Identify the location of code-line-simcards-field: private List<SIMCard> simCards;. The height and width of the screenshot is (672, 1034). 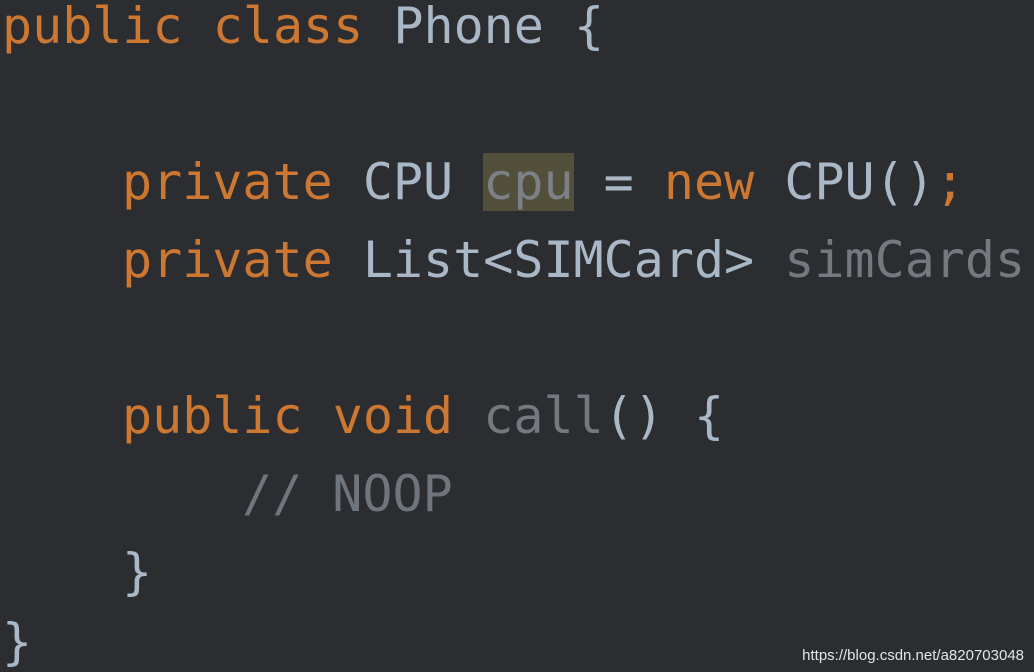
(578, 260).